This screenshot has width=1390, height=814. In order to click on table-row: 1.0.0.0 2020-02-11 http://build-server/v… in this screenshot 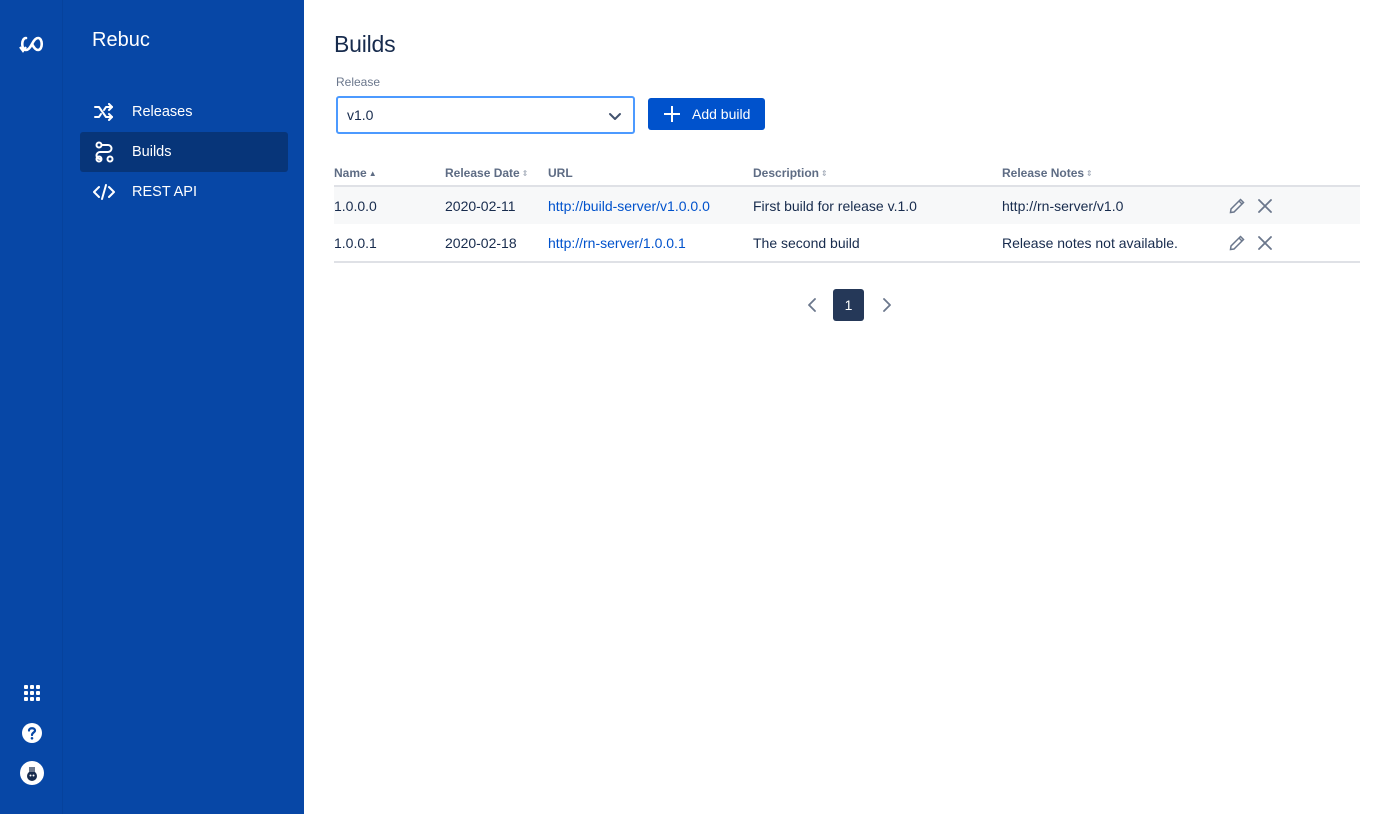, I will do `click(847, 205)`.